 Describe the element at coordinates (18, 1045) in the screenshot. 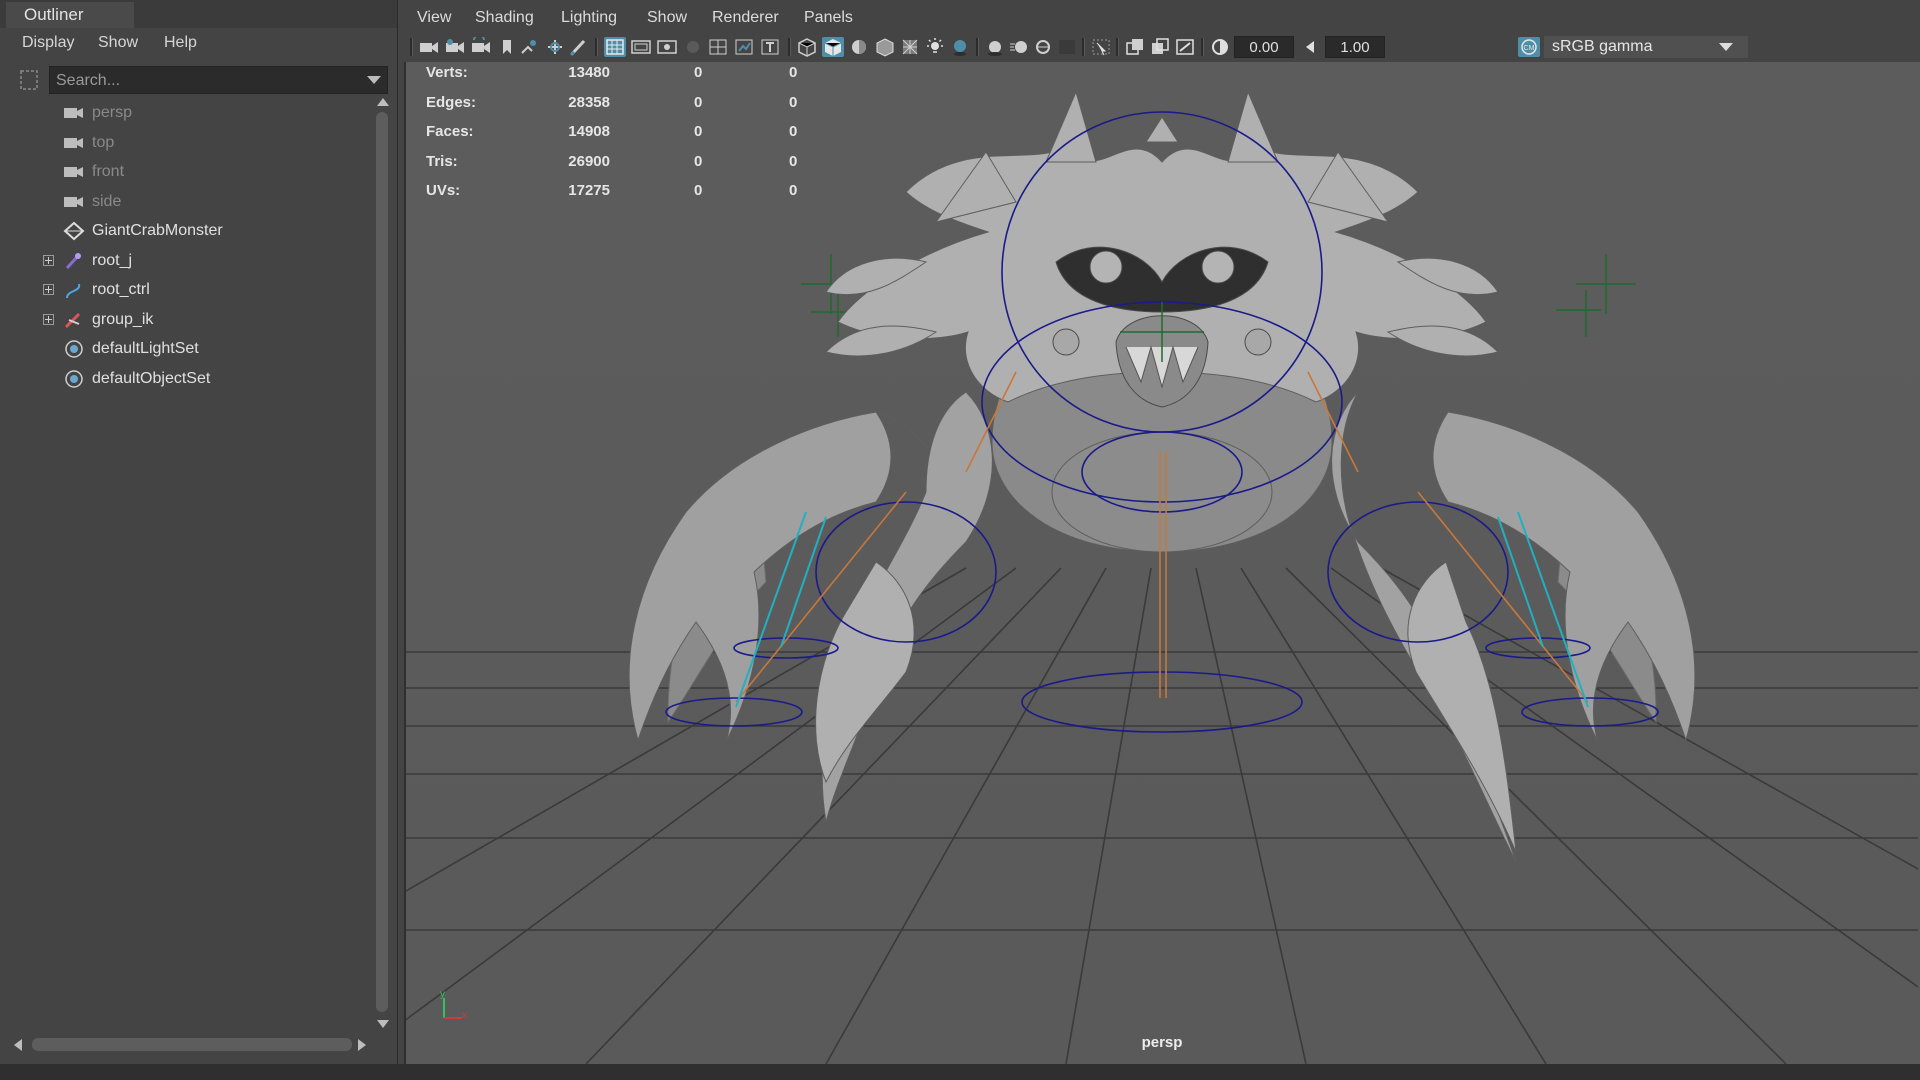

I see `scroll-left-arrow-icon` at that location.